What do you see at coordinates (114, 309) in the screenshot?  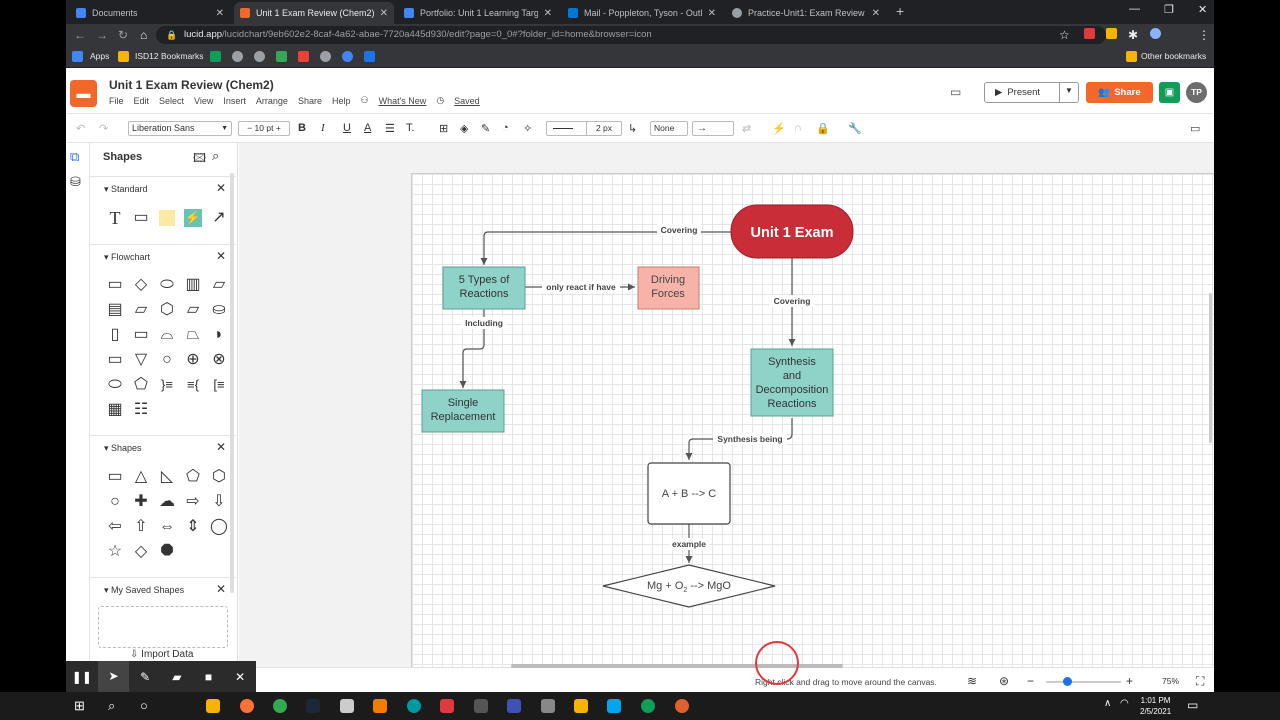 I see `internal-storage-icon: ▤` at bounding box center [114, 309].